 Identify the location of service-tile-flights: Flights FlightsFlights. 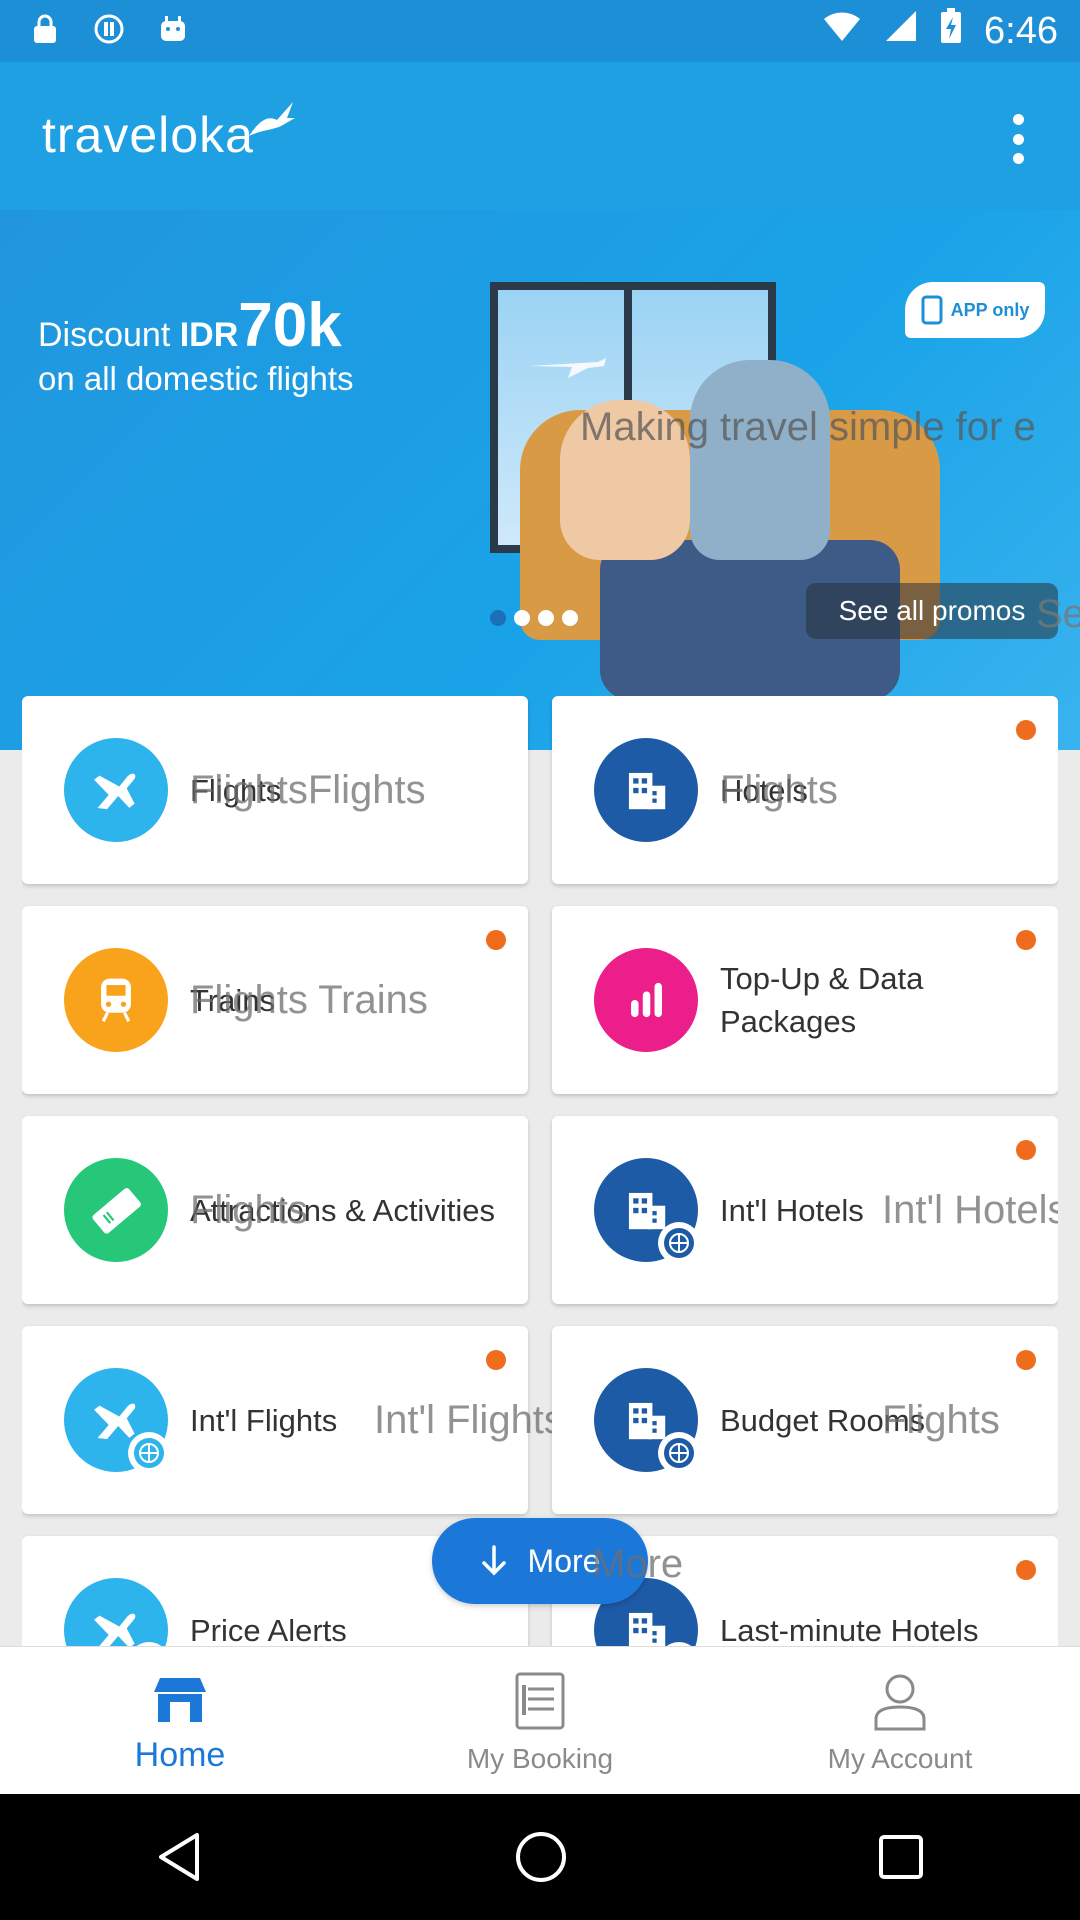
(275, 790).